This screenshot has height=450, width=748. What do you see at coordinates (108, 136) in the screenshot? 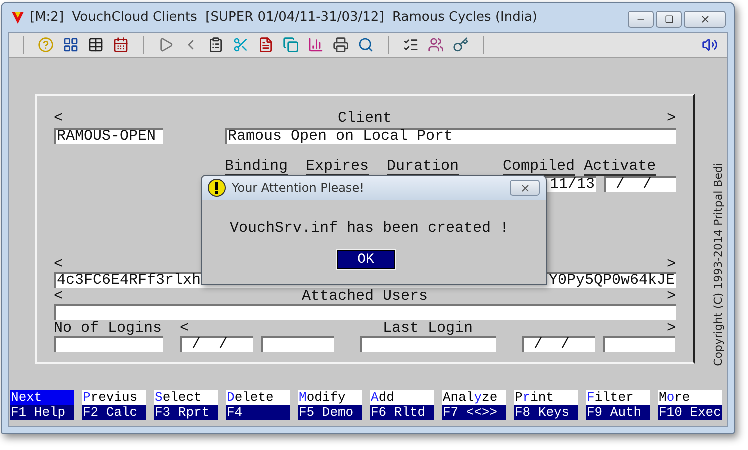
I see `input-field: RAMOUS-OPEN` at bounding box center [108, 136].